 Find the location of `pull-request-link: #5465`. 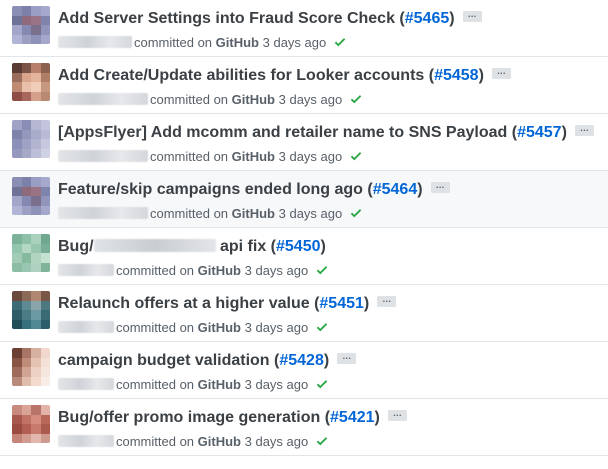

pull-request-link: #5465 is located at coordinates (427, 18).